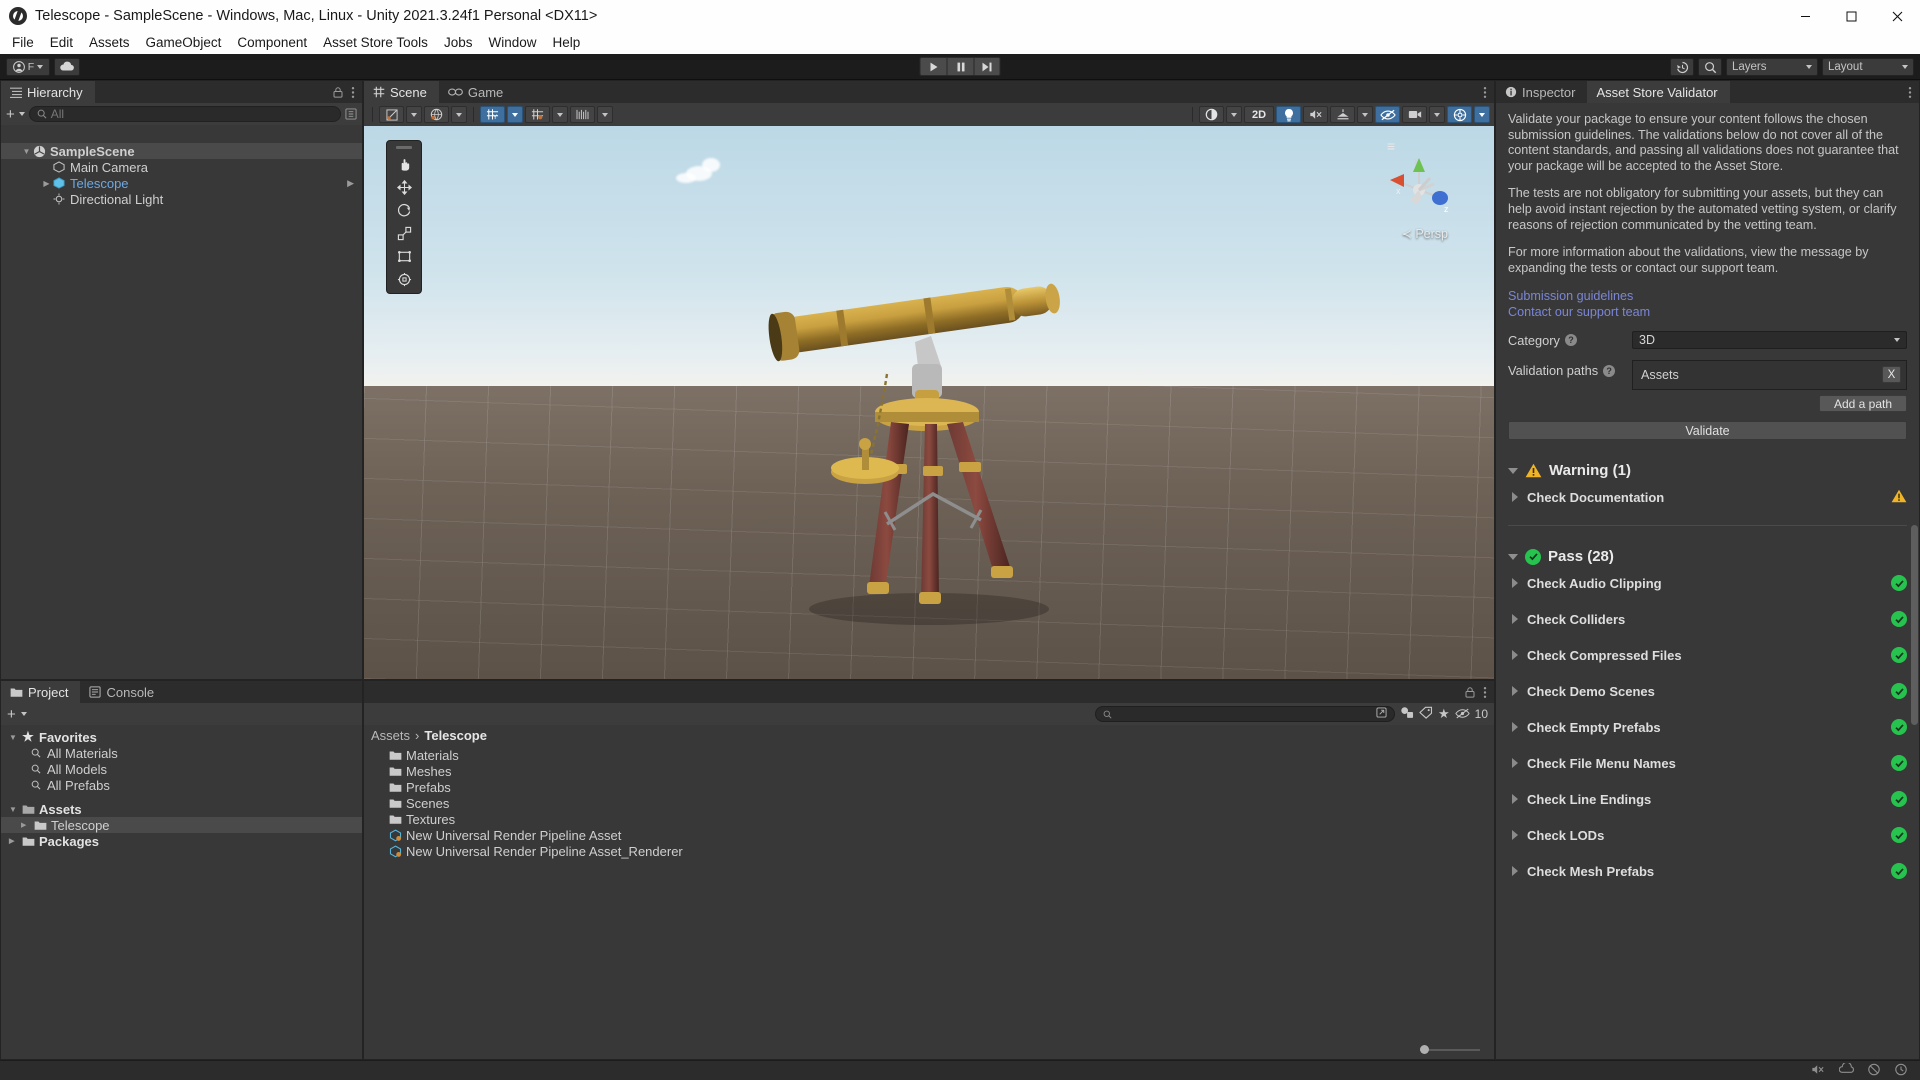 The height and width of the screenshot is (1080, 1920). What do you see at coordinates (1211, 114) in the screenshot?
I see `gizmo-shading-button` at bounding box center [1211, 114].